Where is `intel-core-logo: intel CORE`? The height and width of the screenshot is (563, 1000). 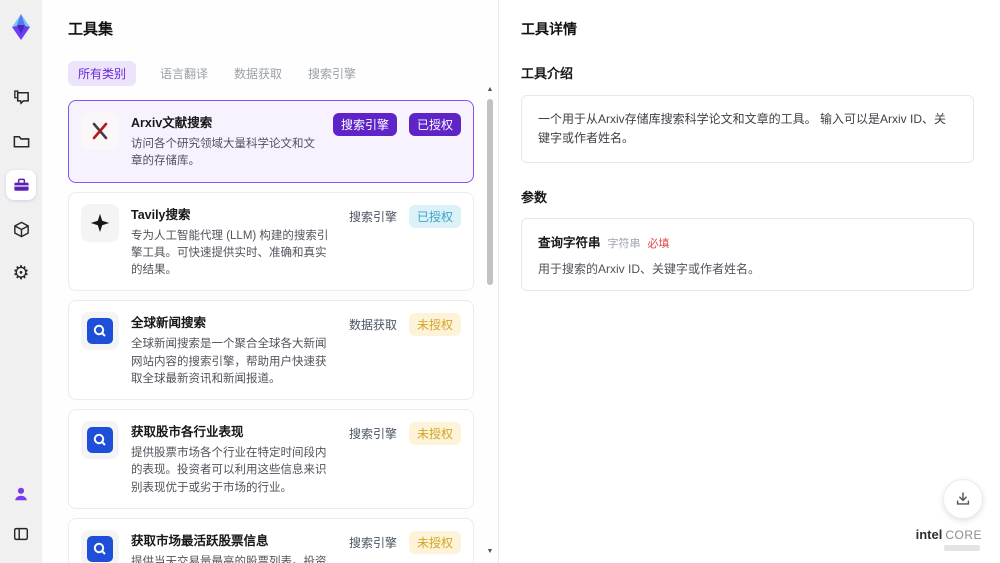
intel-core-logo: intel CORE is located at coordinates (949, 539).